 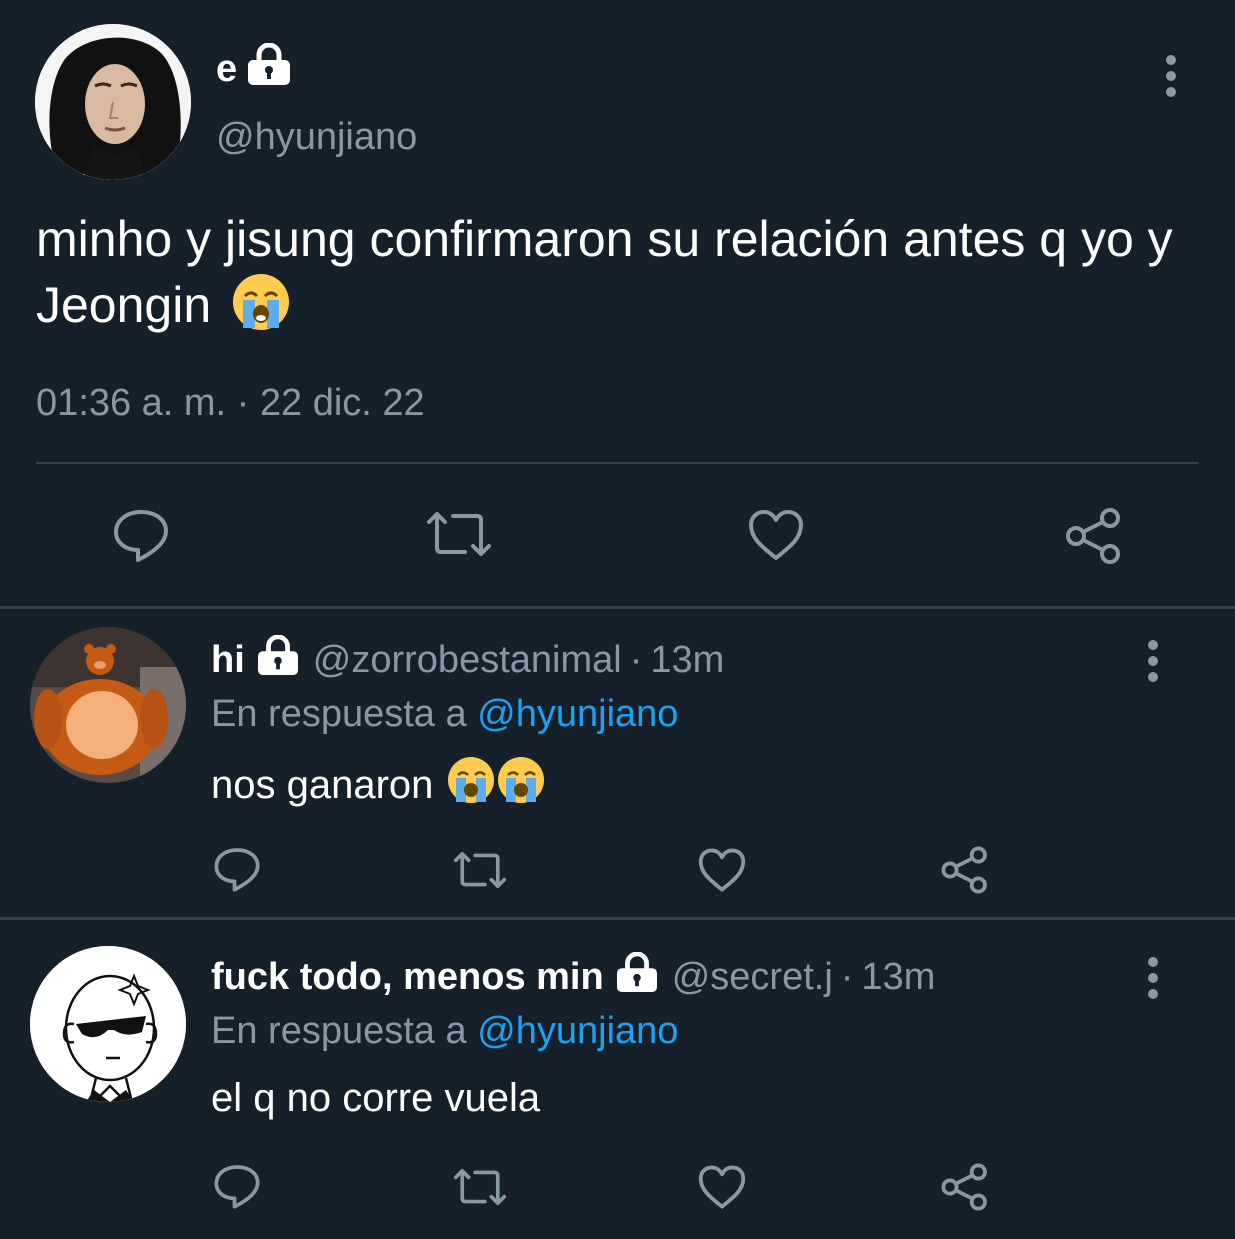 I want to click on display-name: e, so click(x=254, y=68).